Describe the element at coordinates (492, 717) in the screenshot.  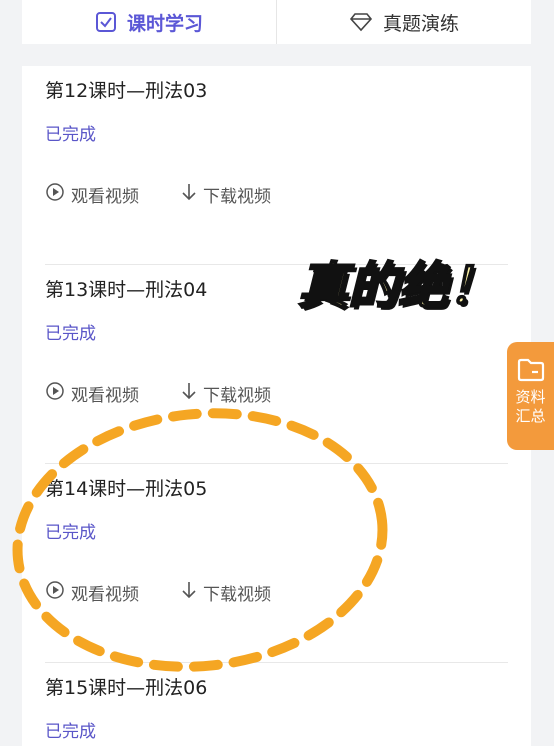
I see `watermark: 知乎 @Riel` at that location.